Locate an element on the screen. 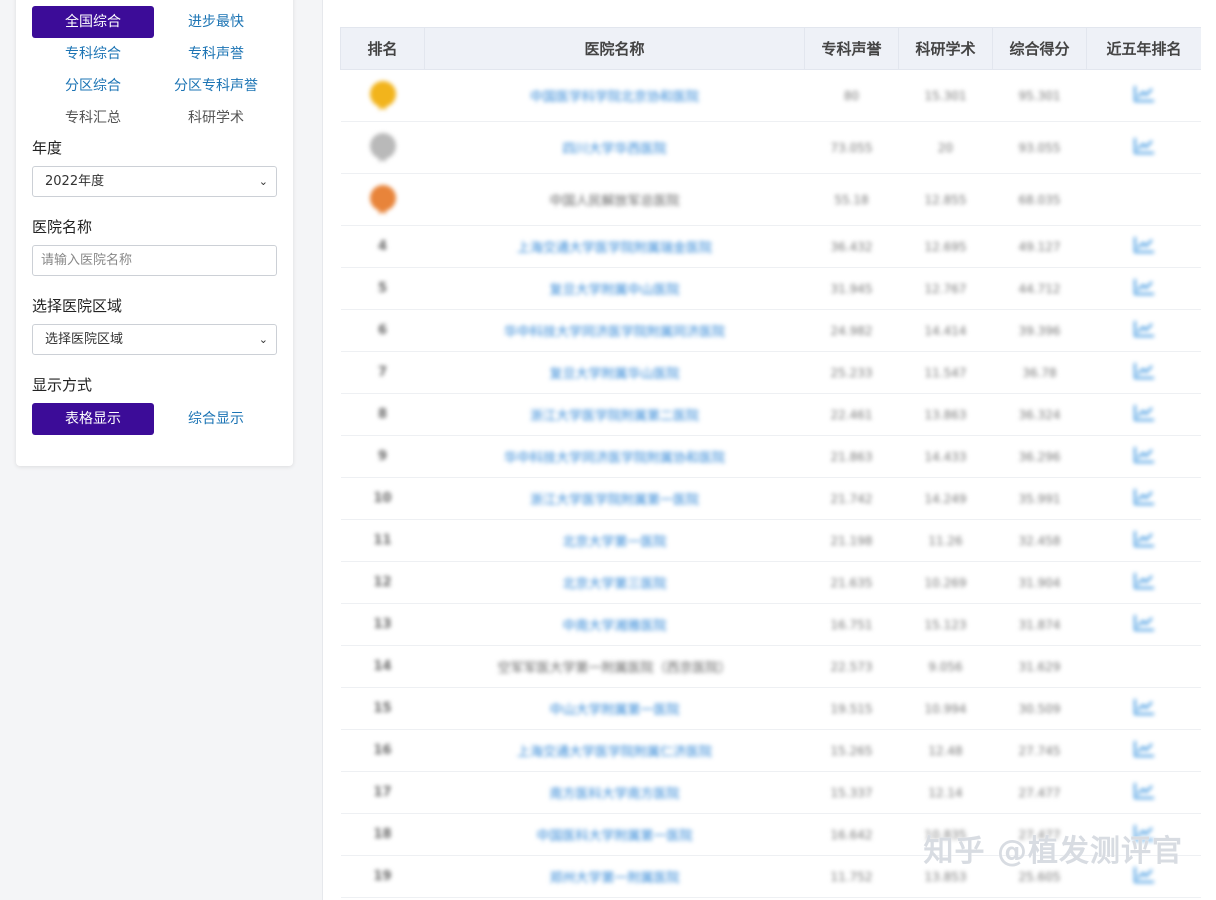 The image size is (1216, 900). research-cell: 12.14 is located at coordinates (945, 792).